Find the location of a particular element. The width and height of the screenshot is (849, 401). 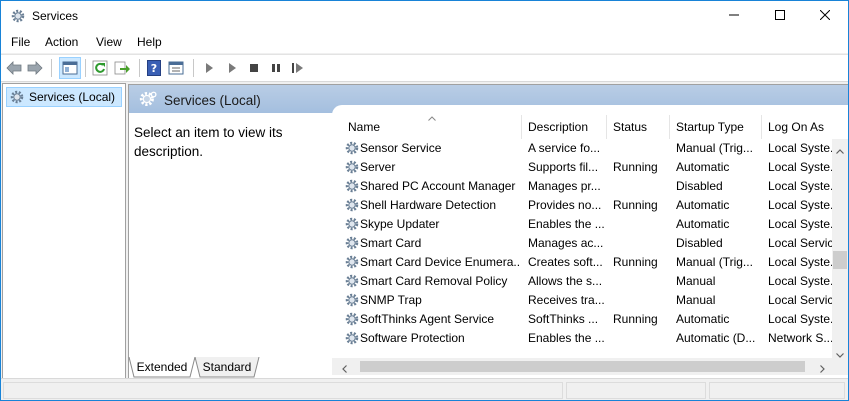

scroll-corner is located at coordinates (840, 366).